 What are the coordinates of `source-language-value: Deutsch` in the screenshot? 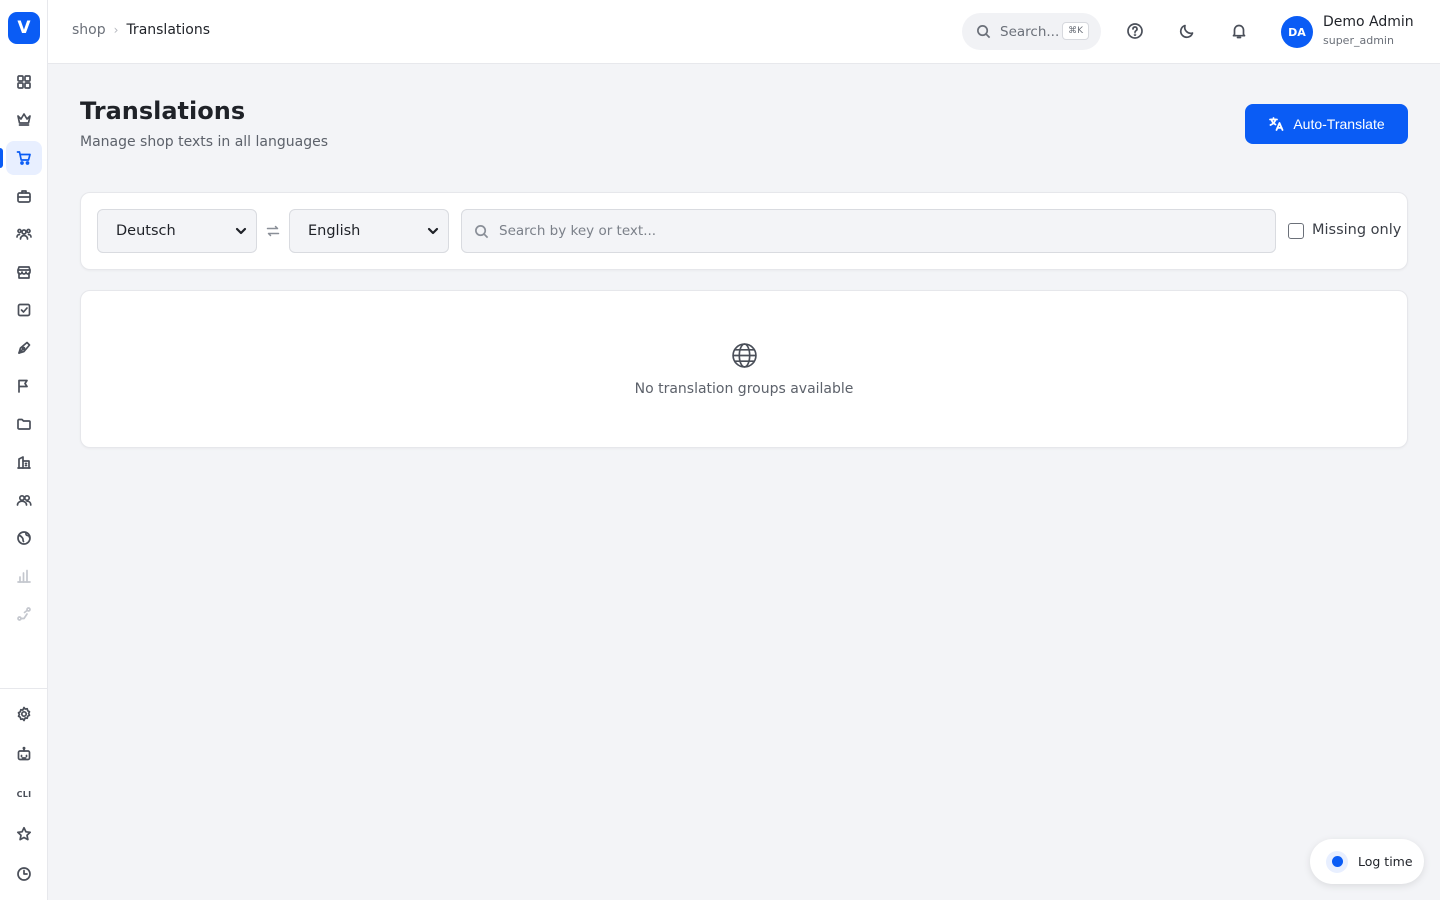 It's located at (146, 231).